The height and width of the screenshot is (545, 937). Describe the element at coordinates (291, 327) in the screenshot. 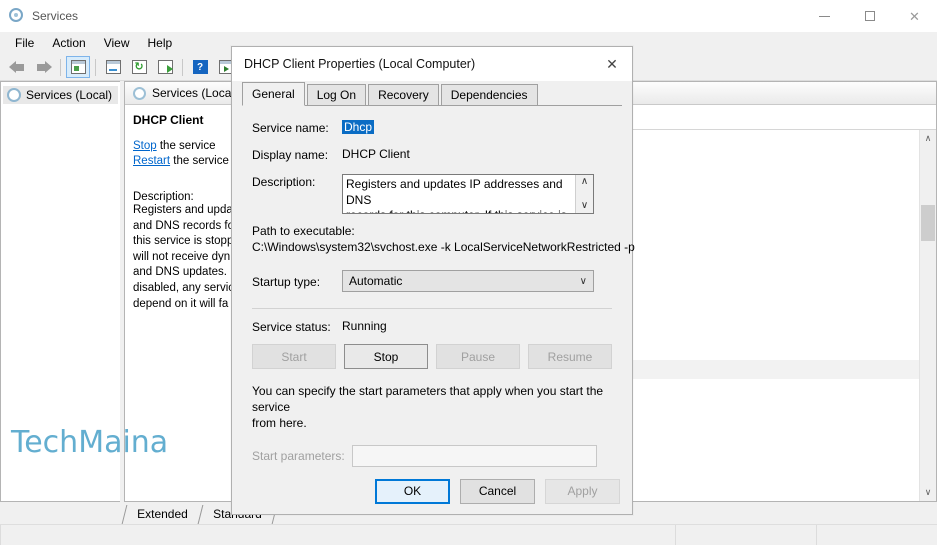

I see `service-status-label: Service status:` at that location.